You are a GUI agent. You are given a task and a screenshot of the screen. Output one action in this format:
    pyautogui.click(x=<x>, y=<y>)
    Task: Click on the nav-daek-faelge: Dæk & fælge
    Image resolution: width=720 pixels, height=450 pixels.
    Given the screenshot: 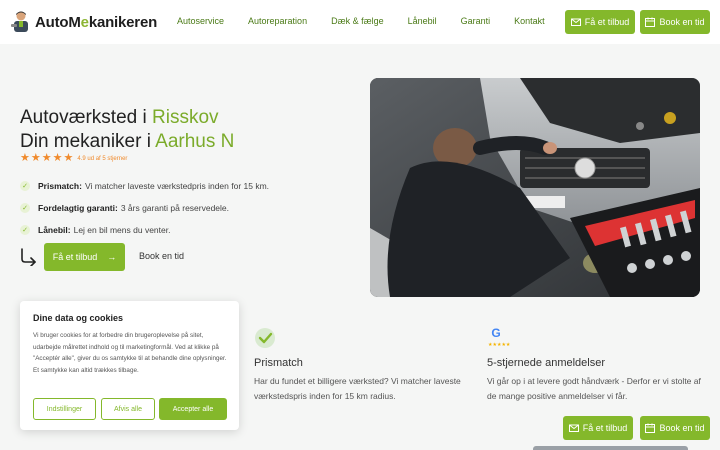 What is the action you would take?
    pyautogui.click(x=357, y=21)
    